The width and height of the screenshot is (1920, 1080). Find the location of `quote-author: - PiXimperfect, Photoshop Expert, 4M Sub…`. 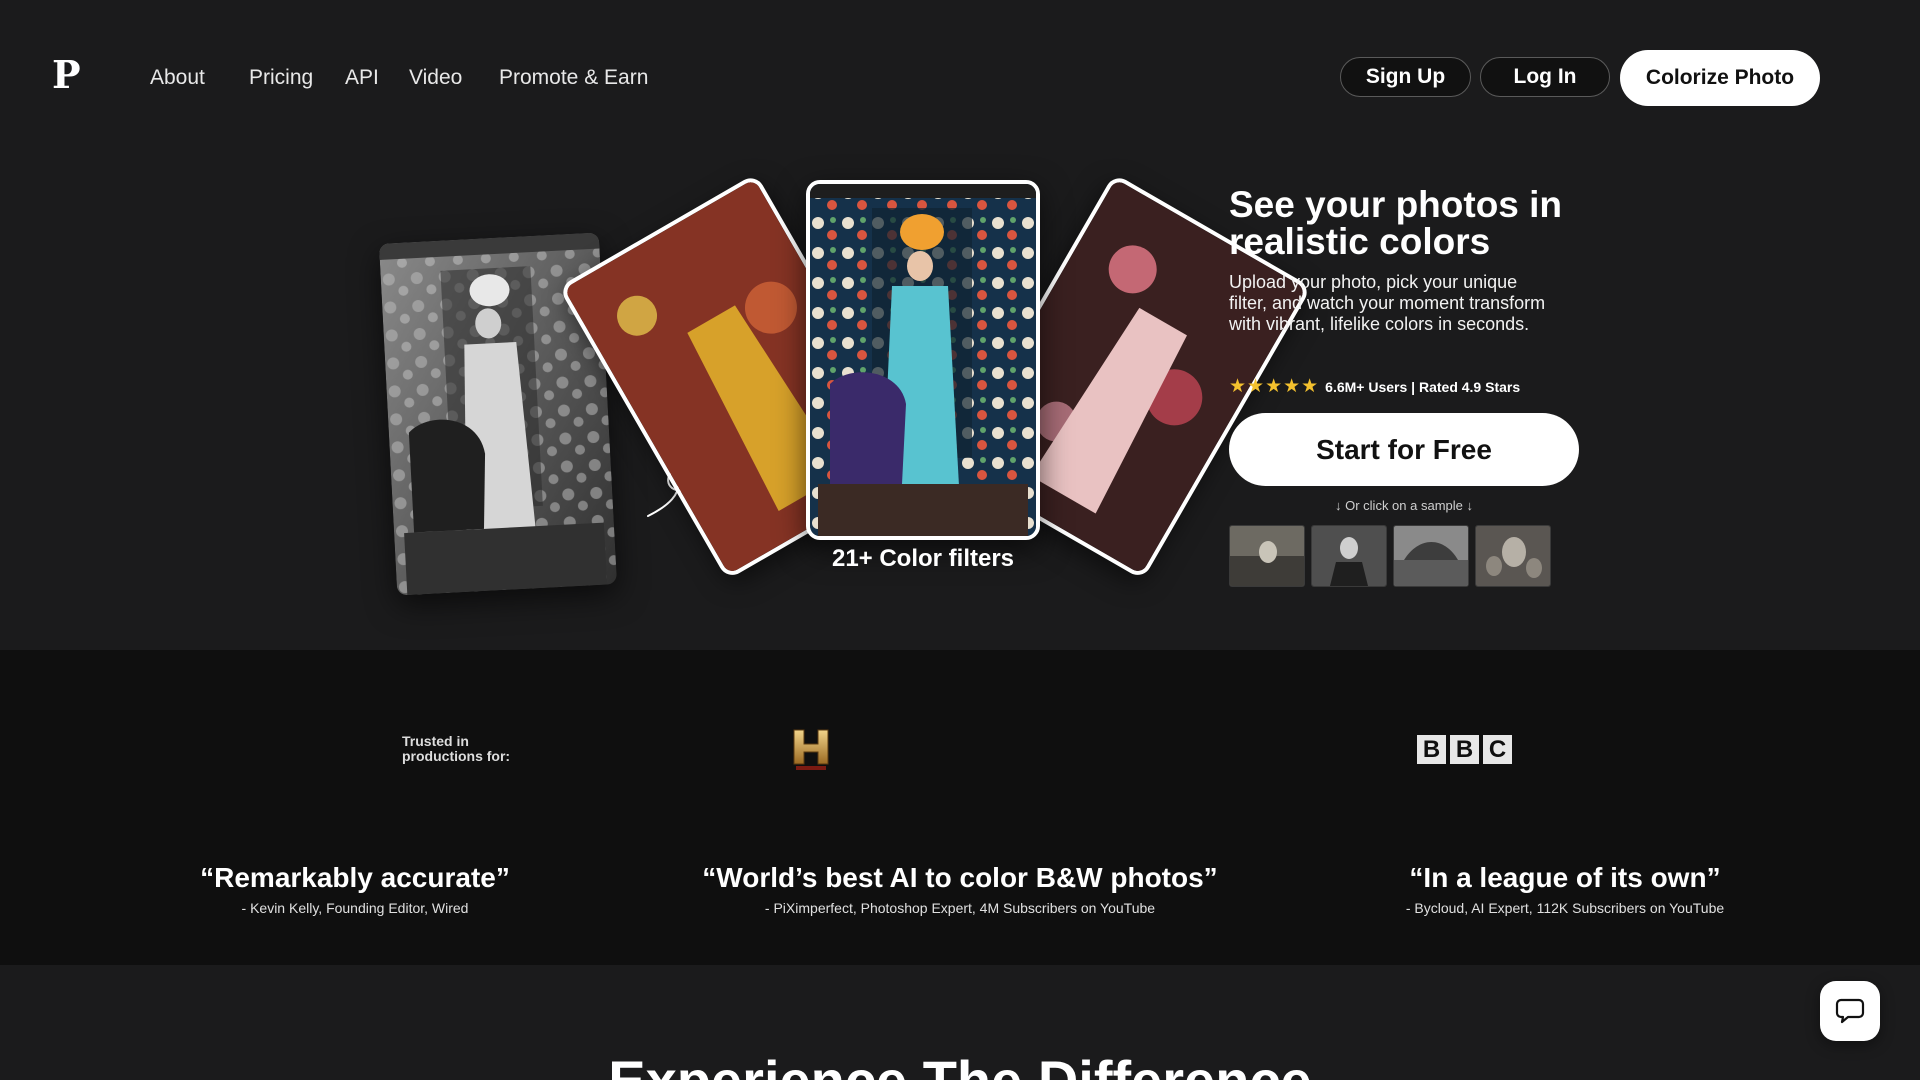

quote-author: - PiXimperfect, Photoshop Expert, 4M Sub… is located at coordinates (960, 908).